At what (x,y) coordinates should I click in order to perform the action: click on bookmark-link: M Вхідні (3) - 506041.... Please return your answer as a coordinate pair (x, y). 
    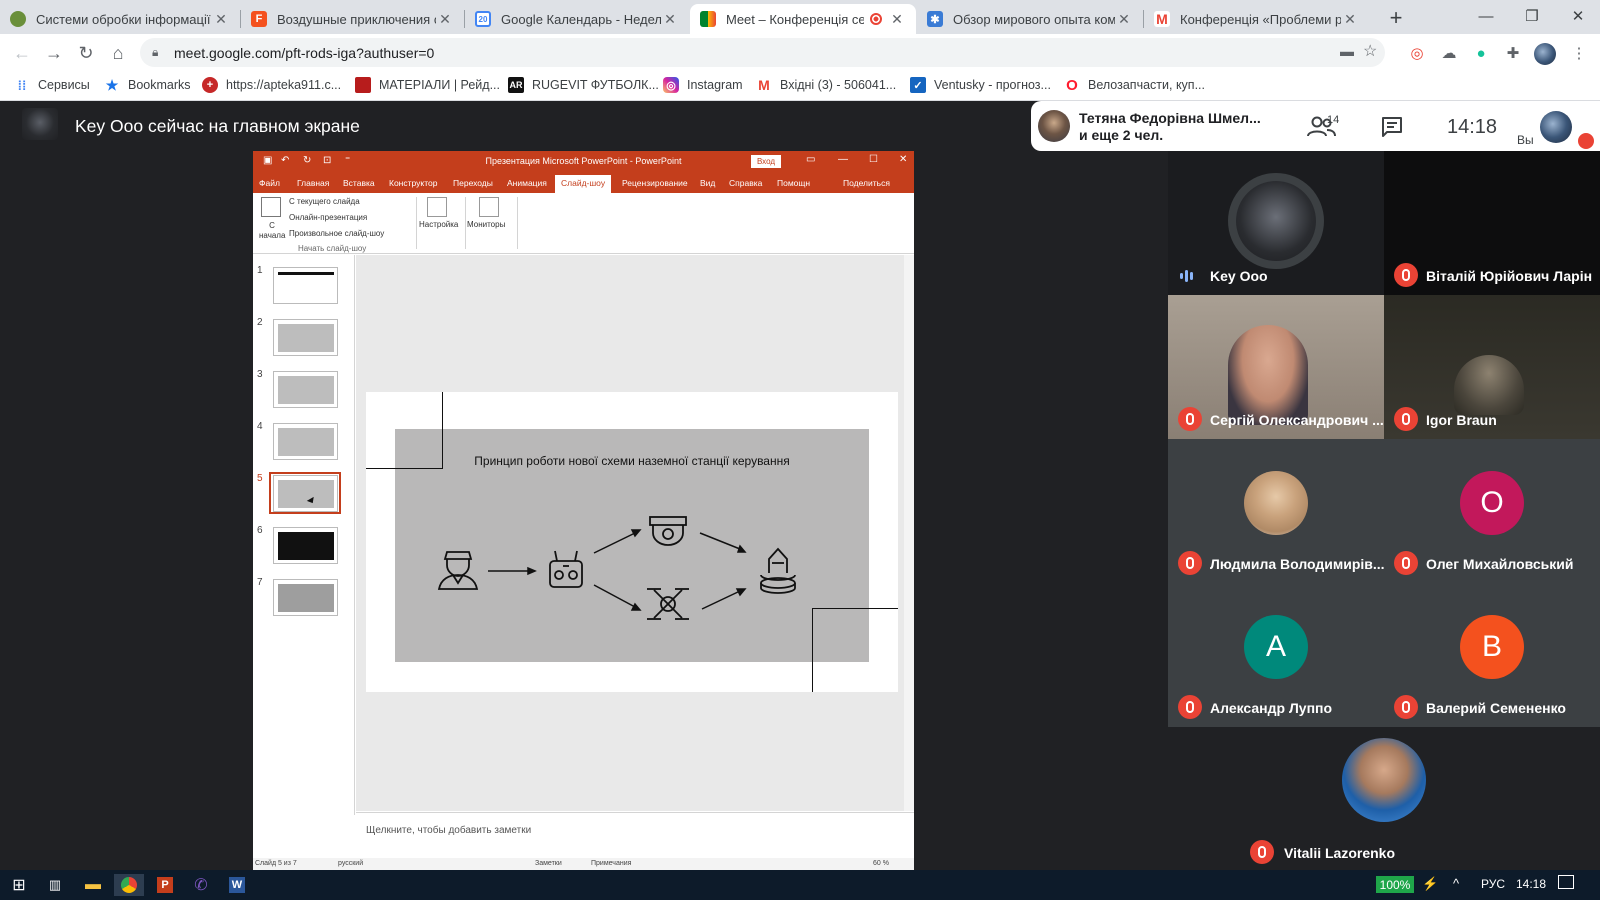
    Looking at the image, I should click on (826, 85).